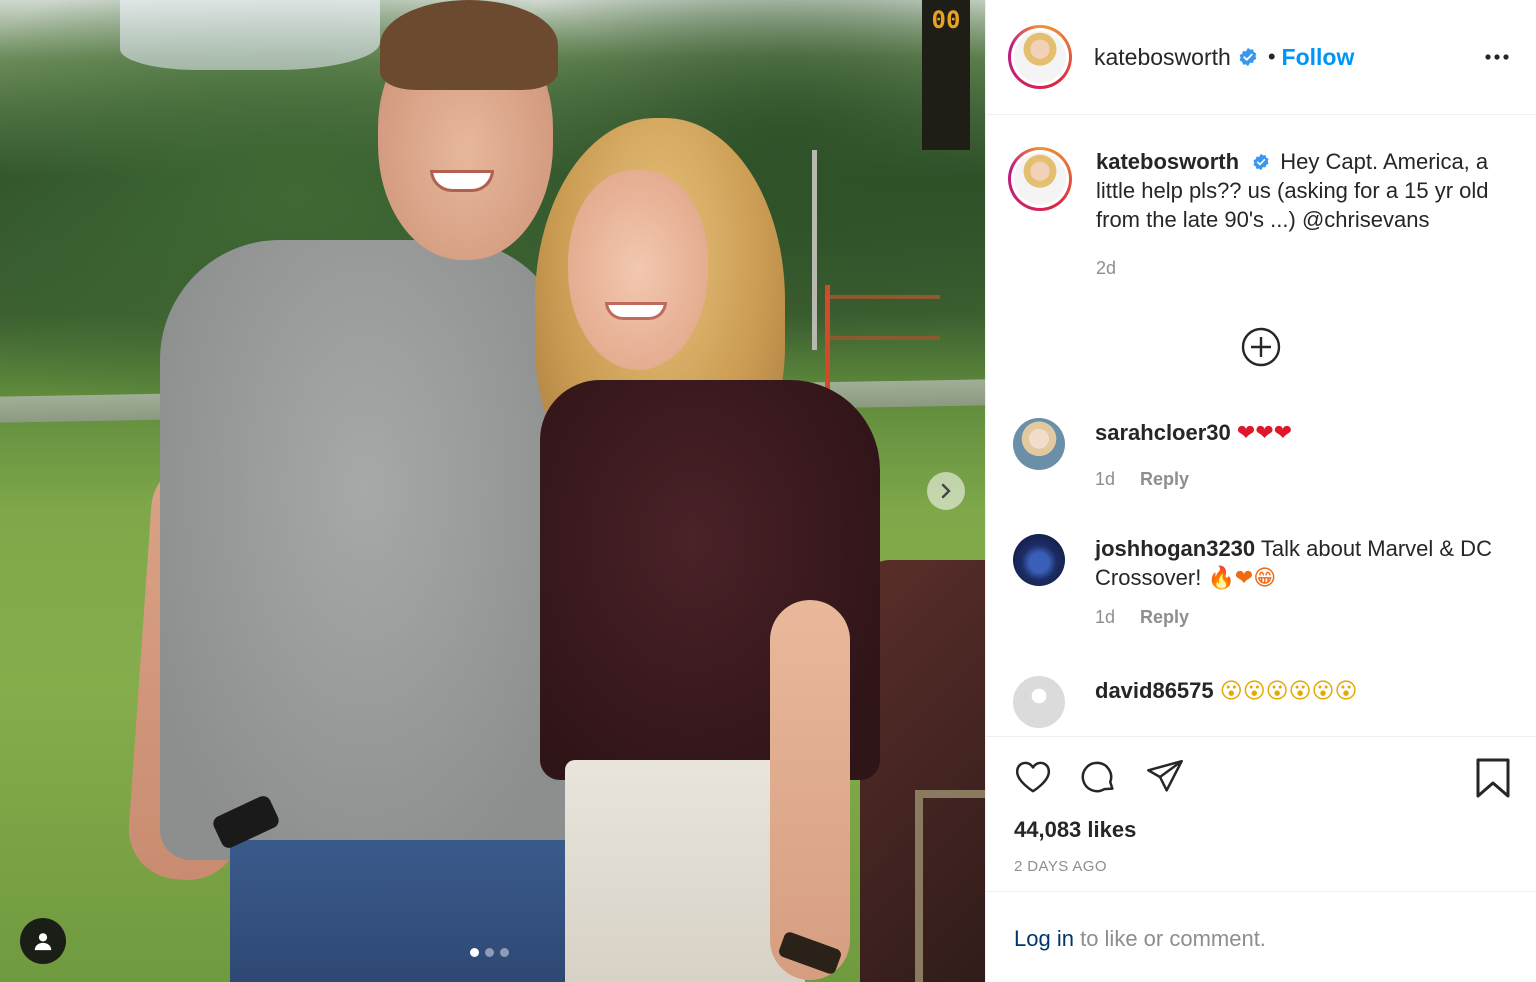  Describe the element at coordinates (250, 35) in the screenshot. I see `photo-sky` at that location.